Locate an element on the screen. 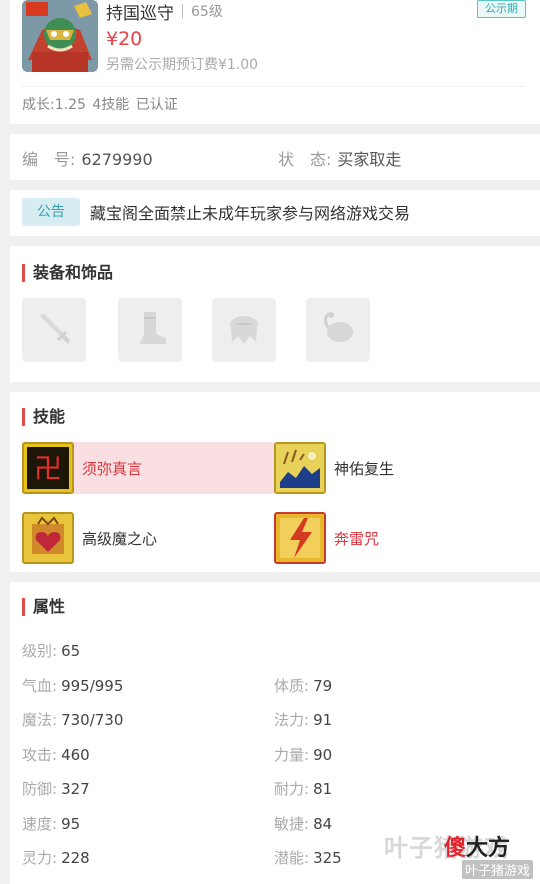 The height and width of the screenshot is (884, 540). attr-value: 228 is located at coordinates (75, 858).